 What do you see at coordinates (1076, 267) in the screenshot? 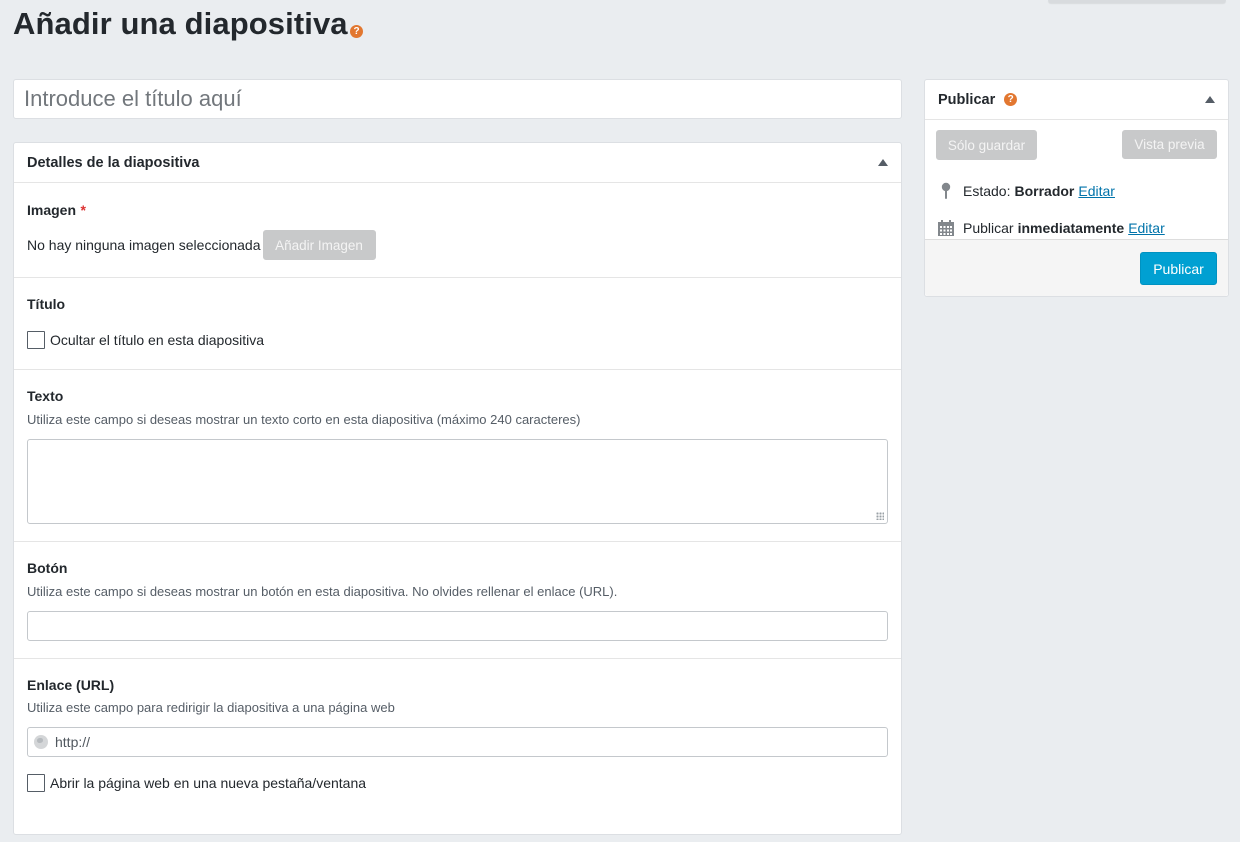
I see `publish-footer: Publicar` at bounding box center [1076, 267].